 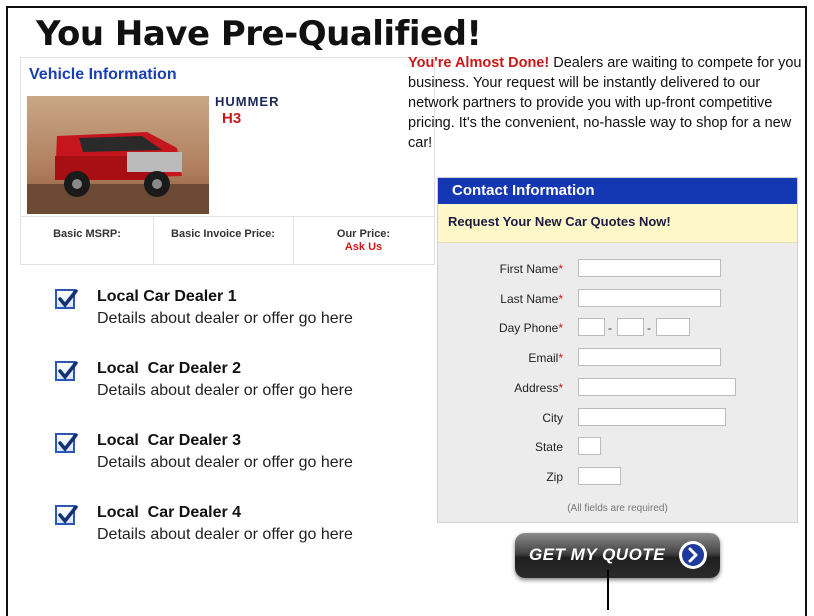 I want to click on intro-highlight: You're Almost Done!, so click(x=479, y=63).